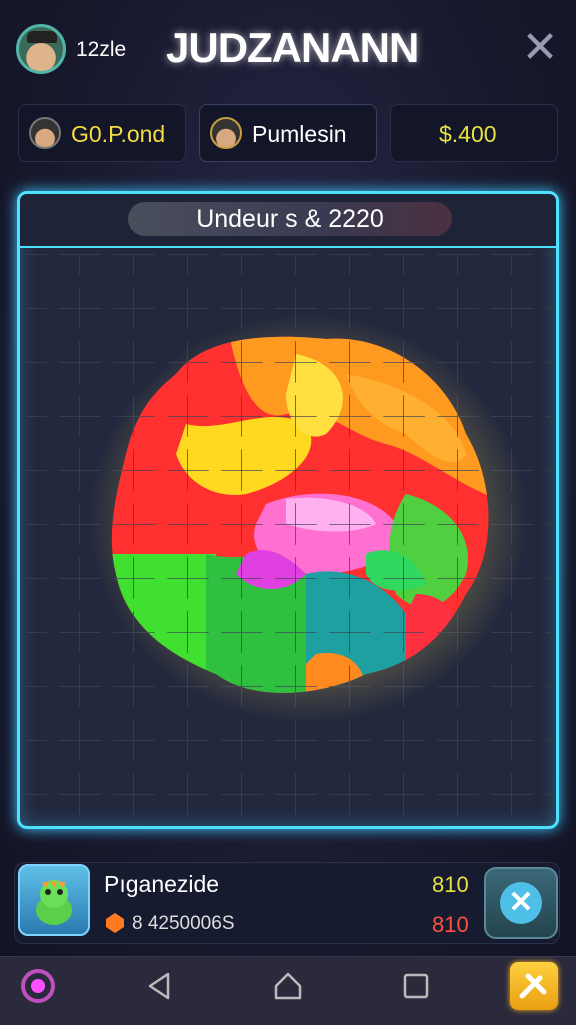  I want to click on item-stat-top: 810, so click(450, 884).